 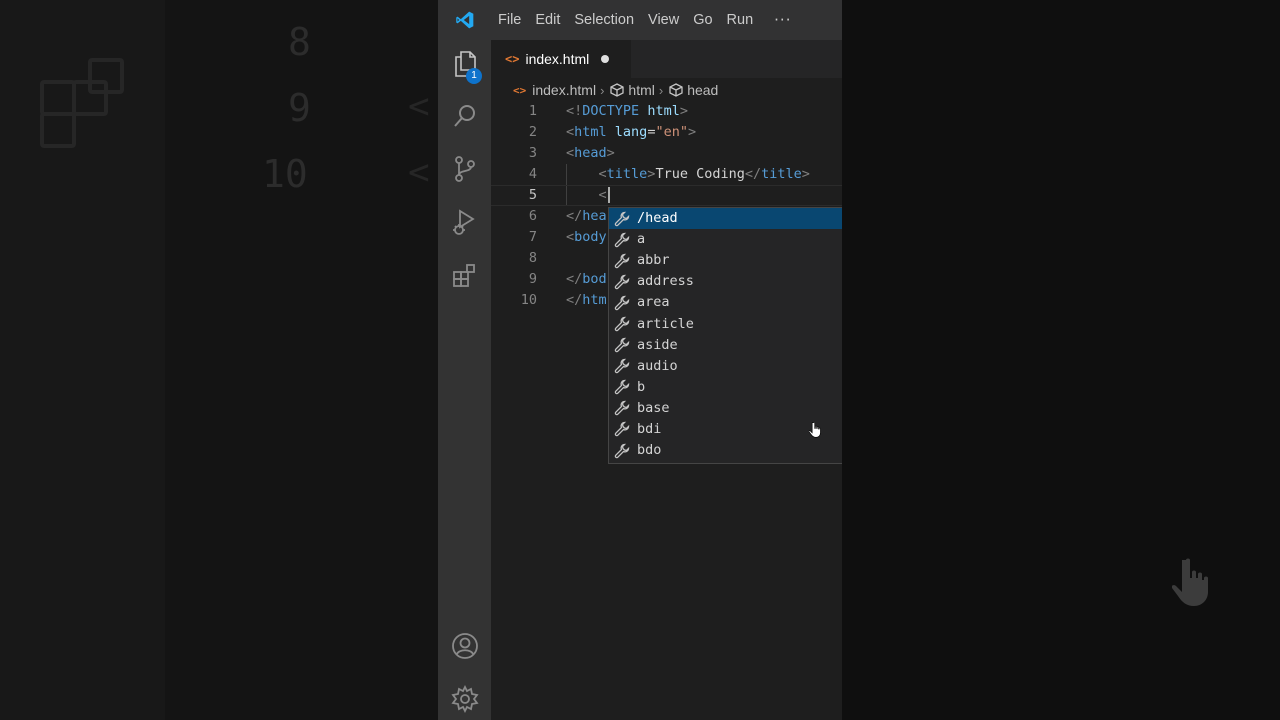 What do you see at coordinates (532, 132) in the screenshot?
I see `line-number: 2` at bounding box center [532, 132].